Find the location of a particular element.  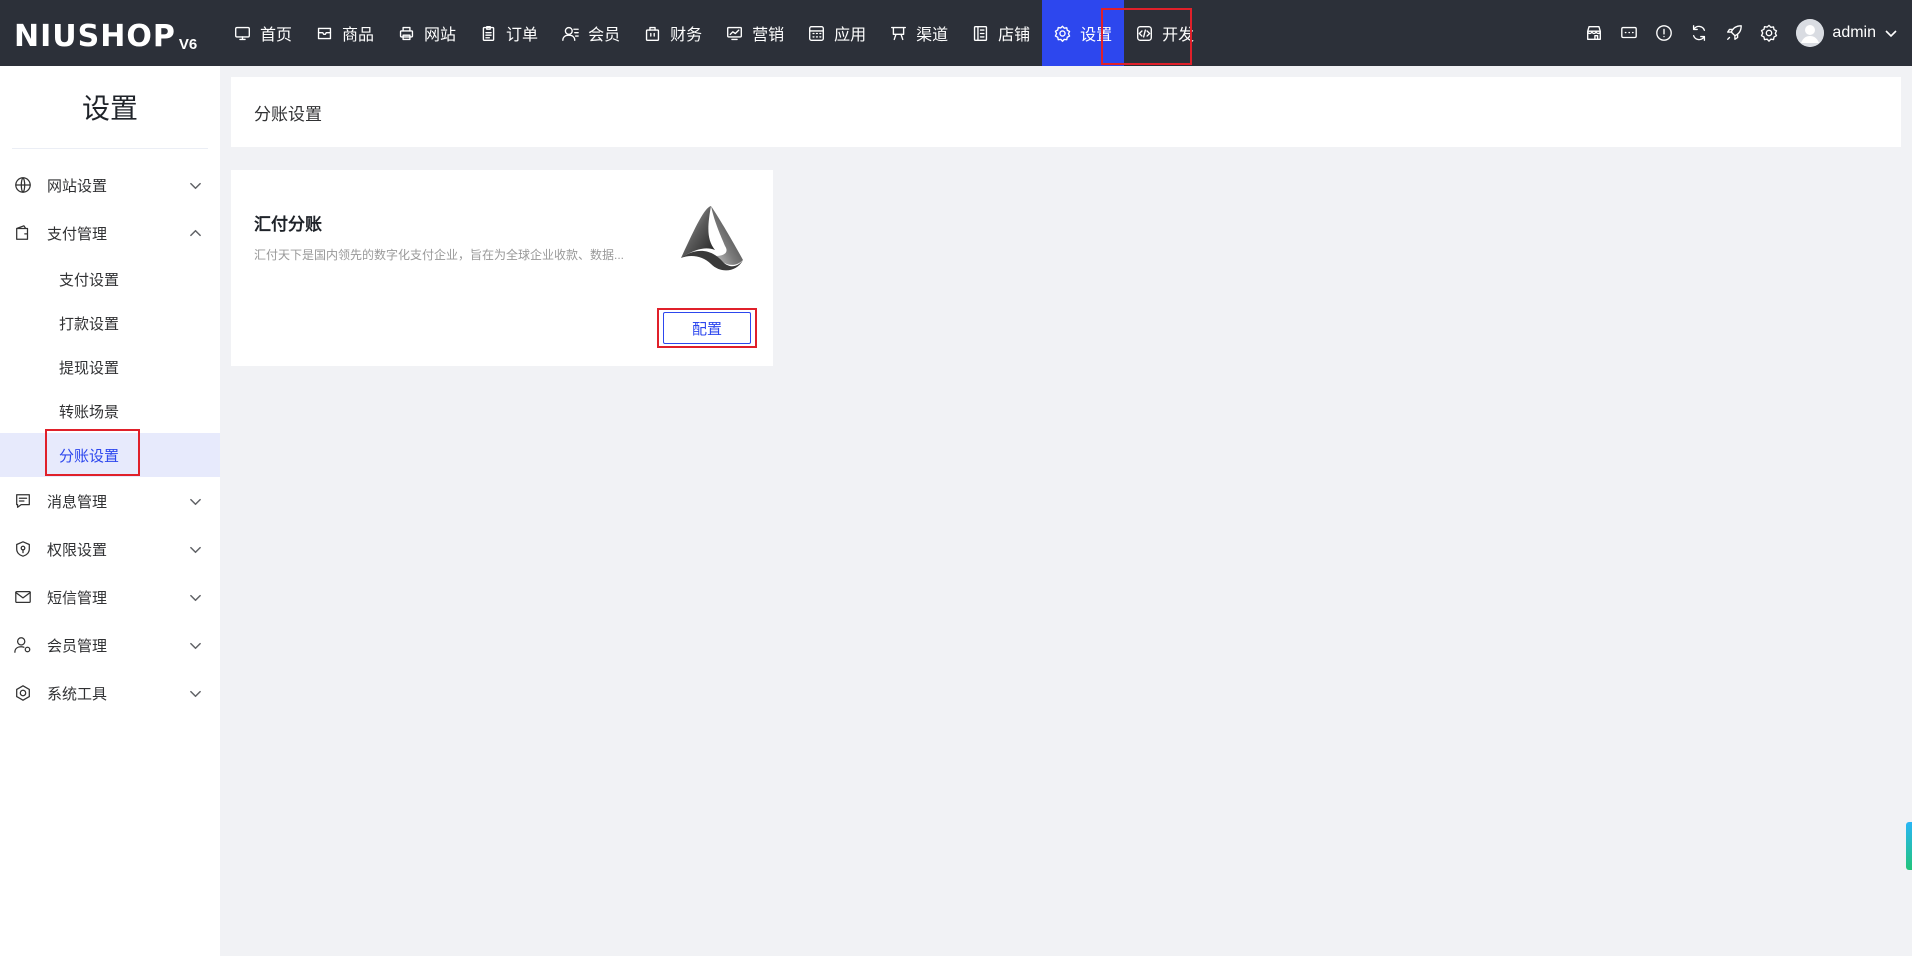

nav-member: 会员 is located at coordinates (591, 33).